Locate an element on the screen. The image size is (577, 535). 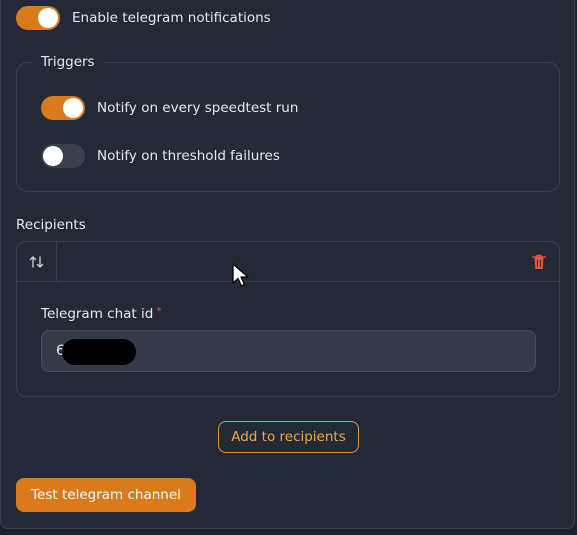
reorder-arrows-icon is located at coordinates (36, 262).